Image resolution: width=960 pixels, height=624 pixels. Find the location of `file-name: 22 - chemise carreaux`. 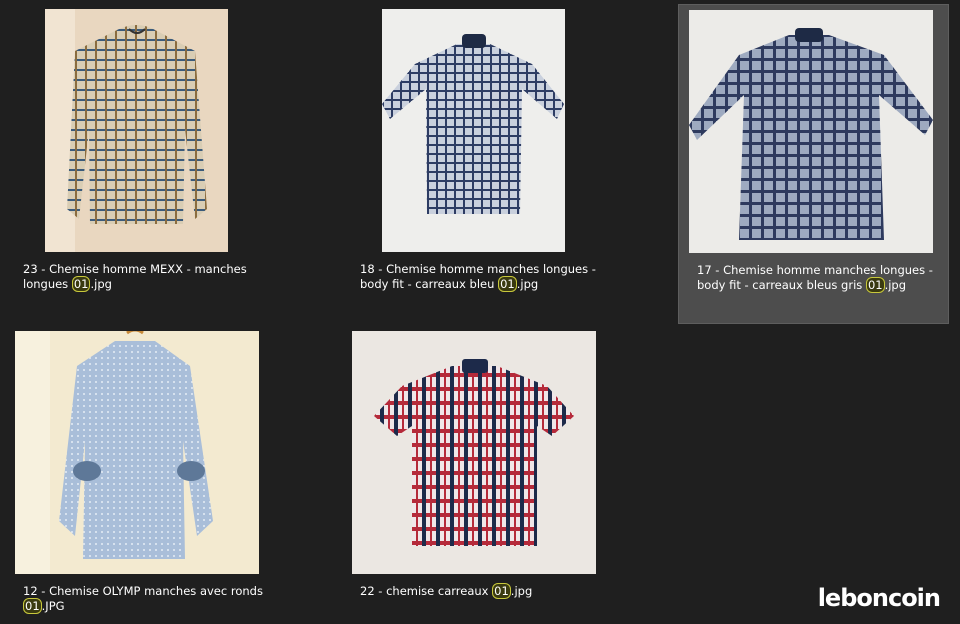

file-name: 22 - chemise carreaux is located at coordinates (426, 591).